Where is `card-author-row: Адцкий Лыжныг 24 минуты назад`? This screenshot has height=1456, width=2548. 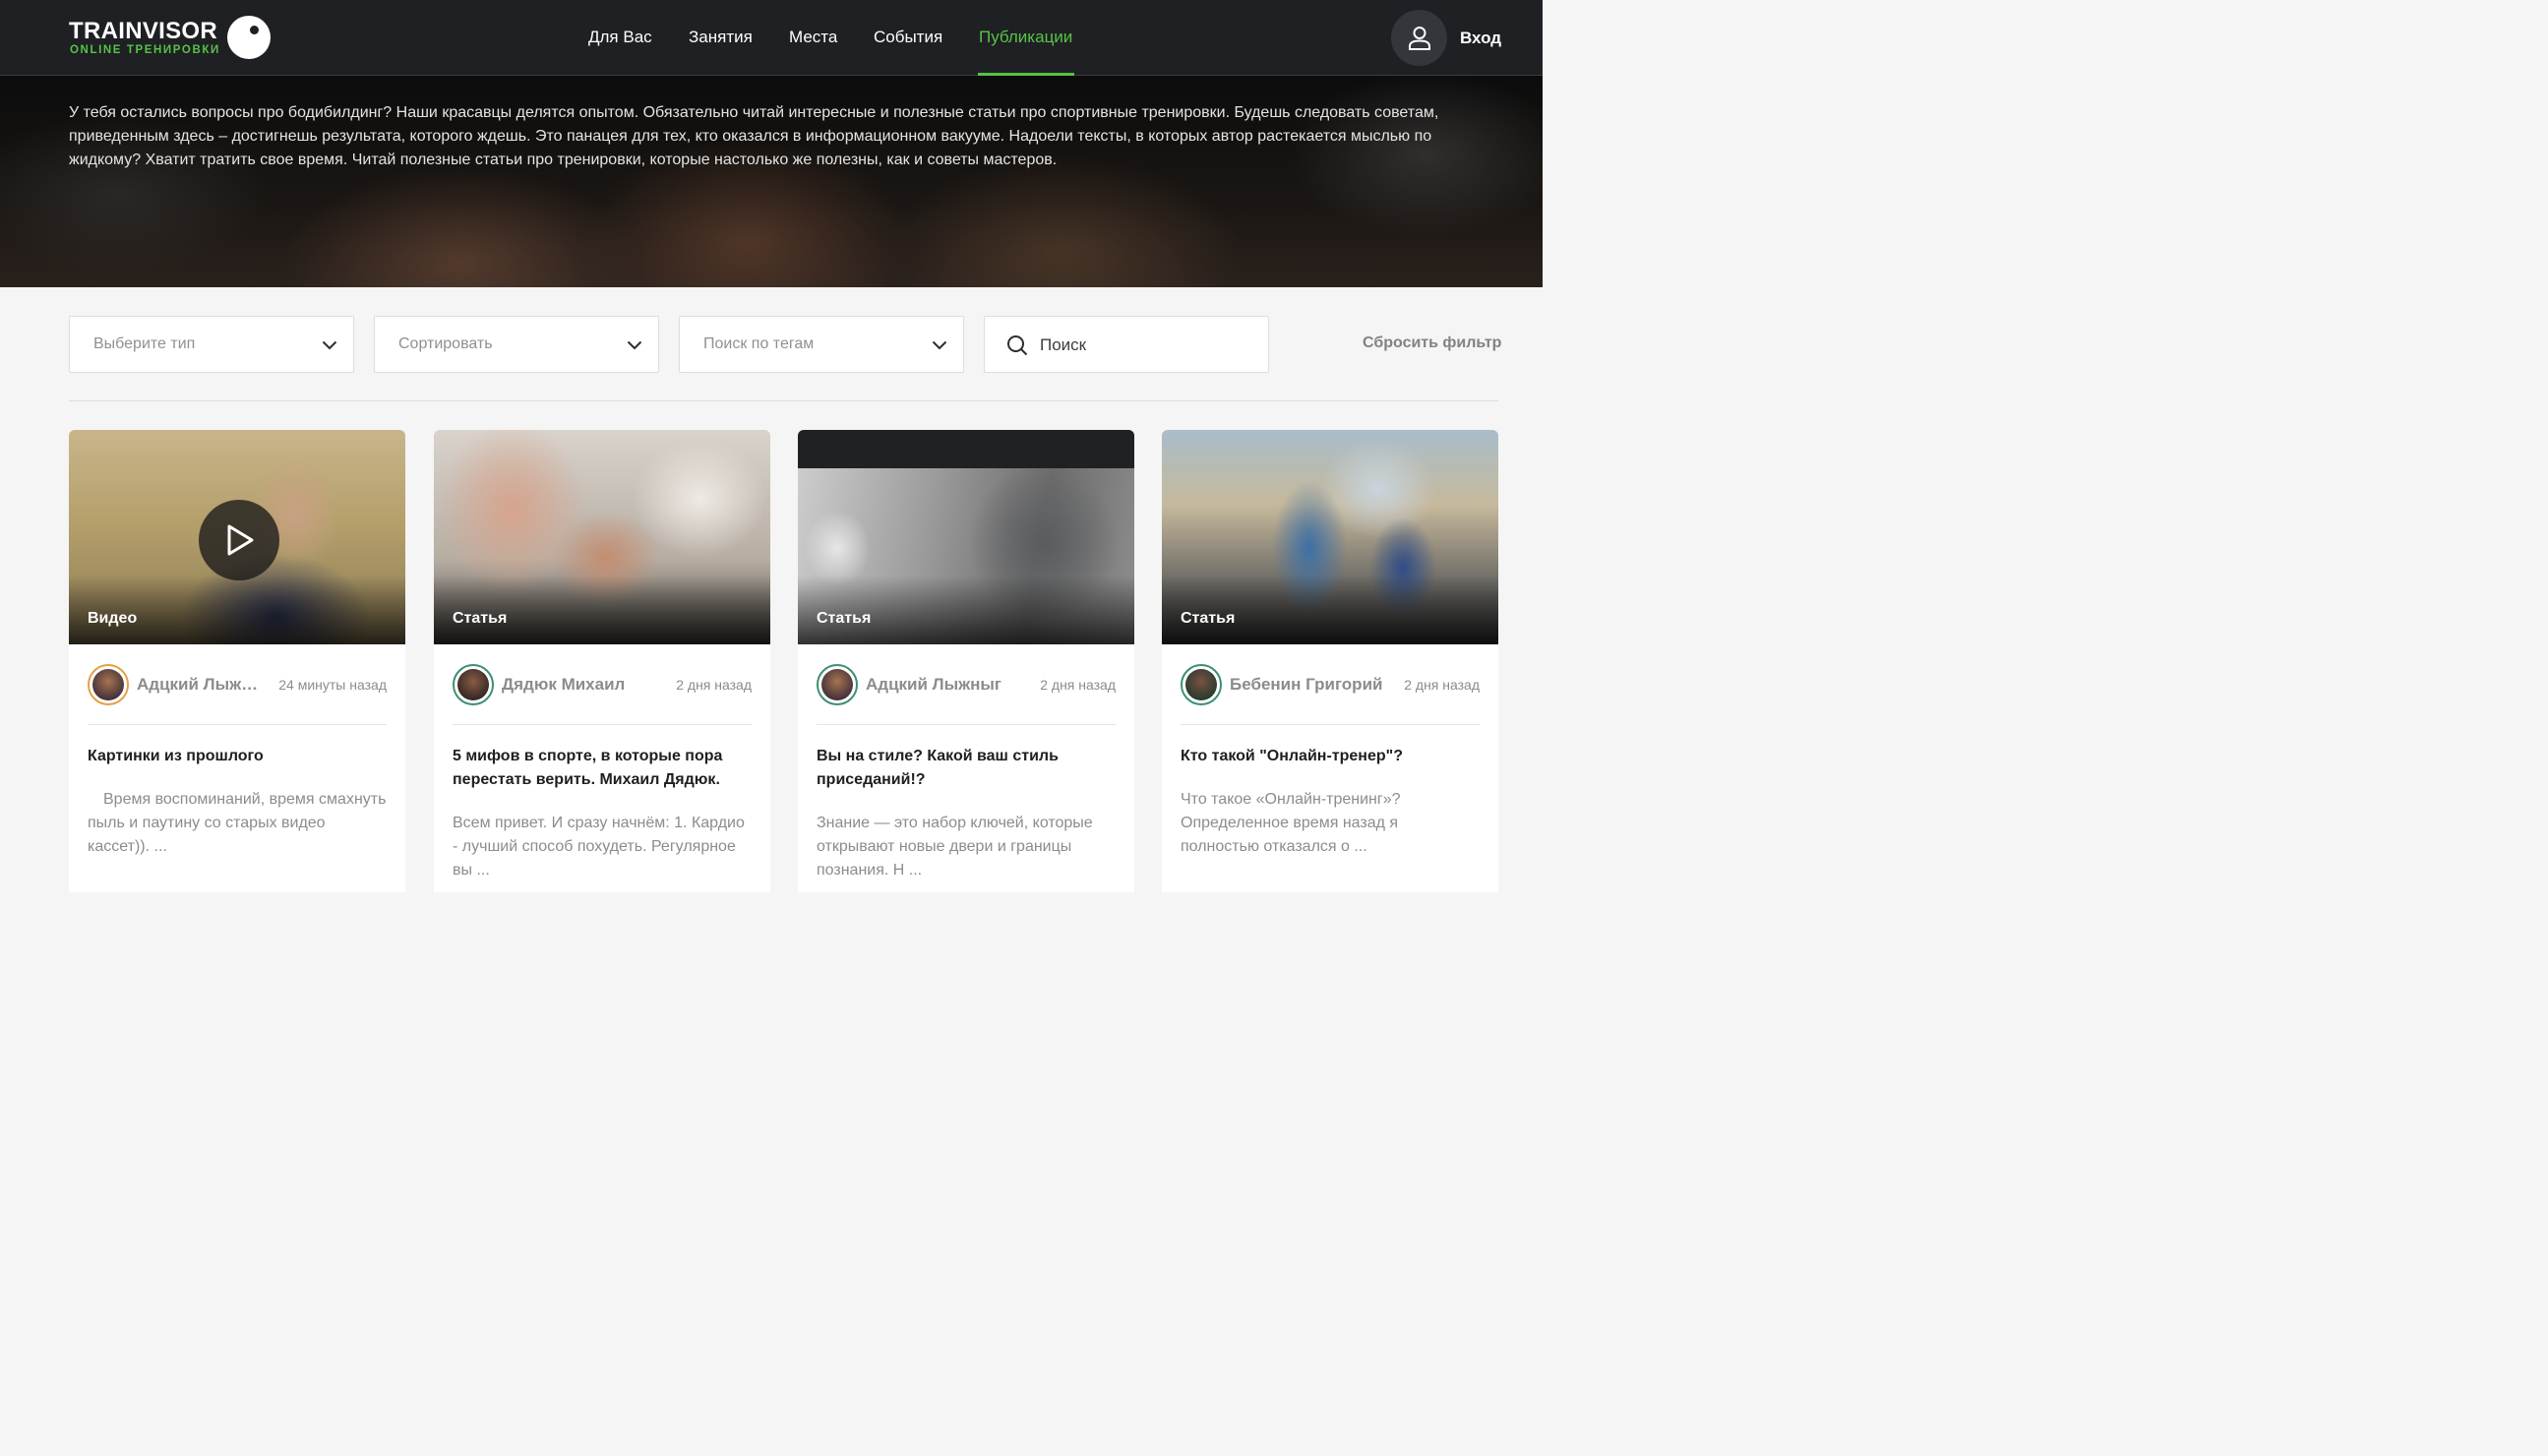 card-author-row: Адцкий Лыжныг 24 минуты назад is located at coordinates (237, 684).